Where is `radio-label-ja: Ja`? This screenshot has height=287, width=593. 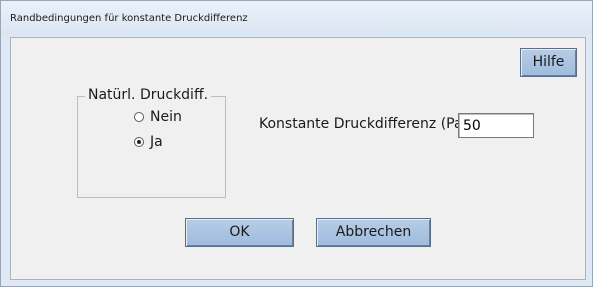 radio-label-ja: Ja is located at coordinates (156, 142).